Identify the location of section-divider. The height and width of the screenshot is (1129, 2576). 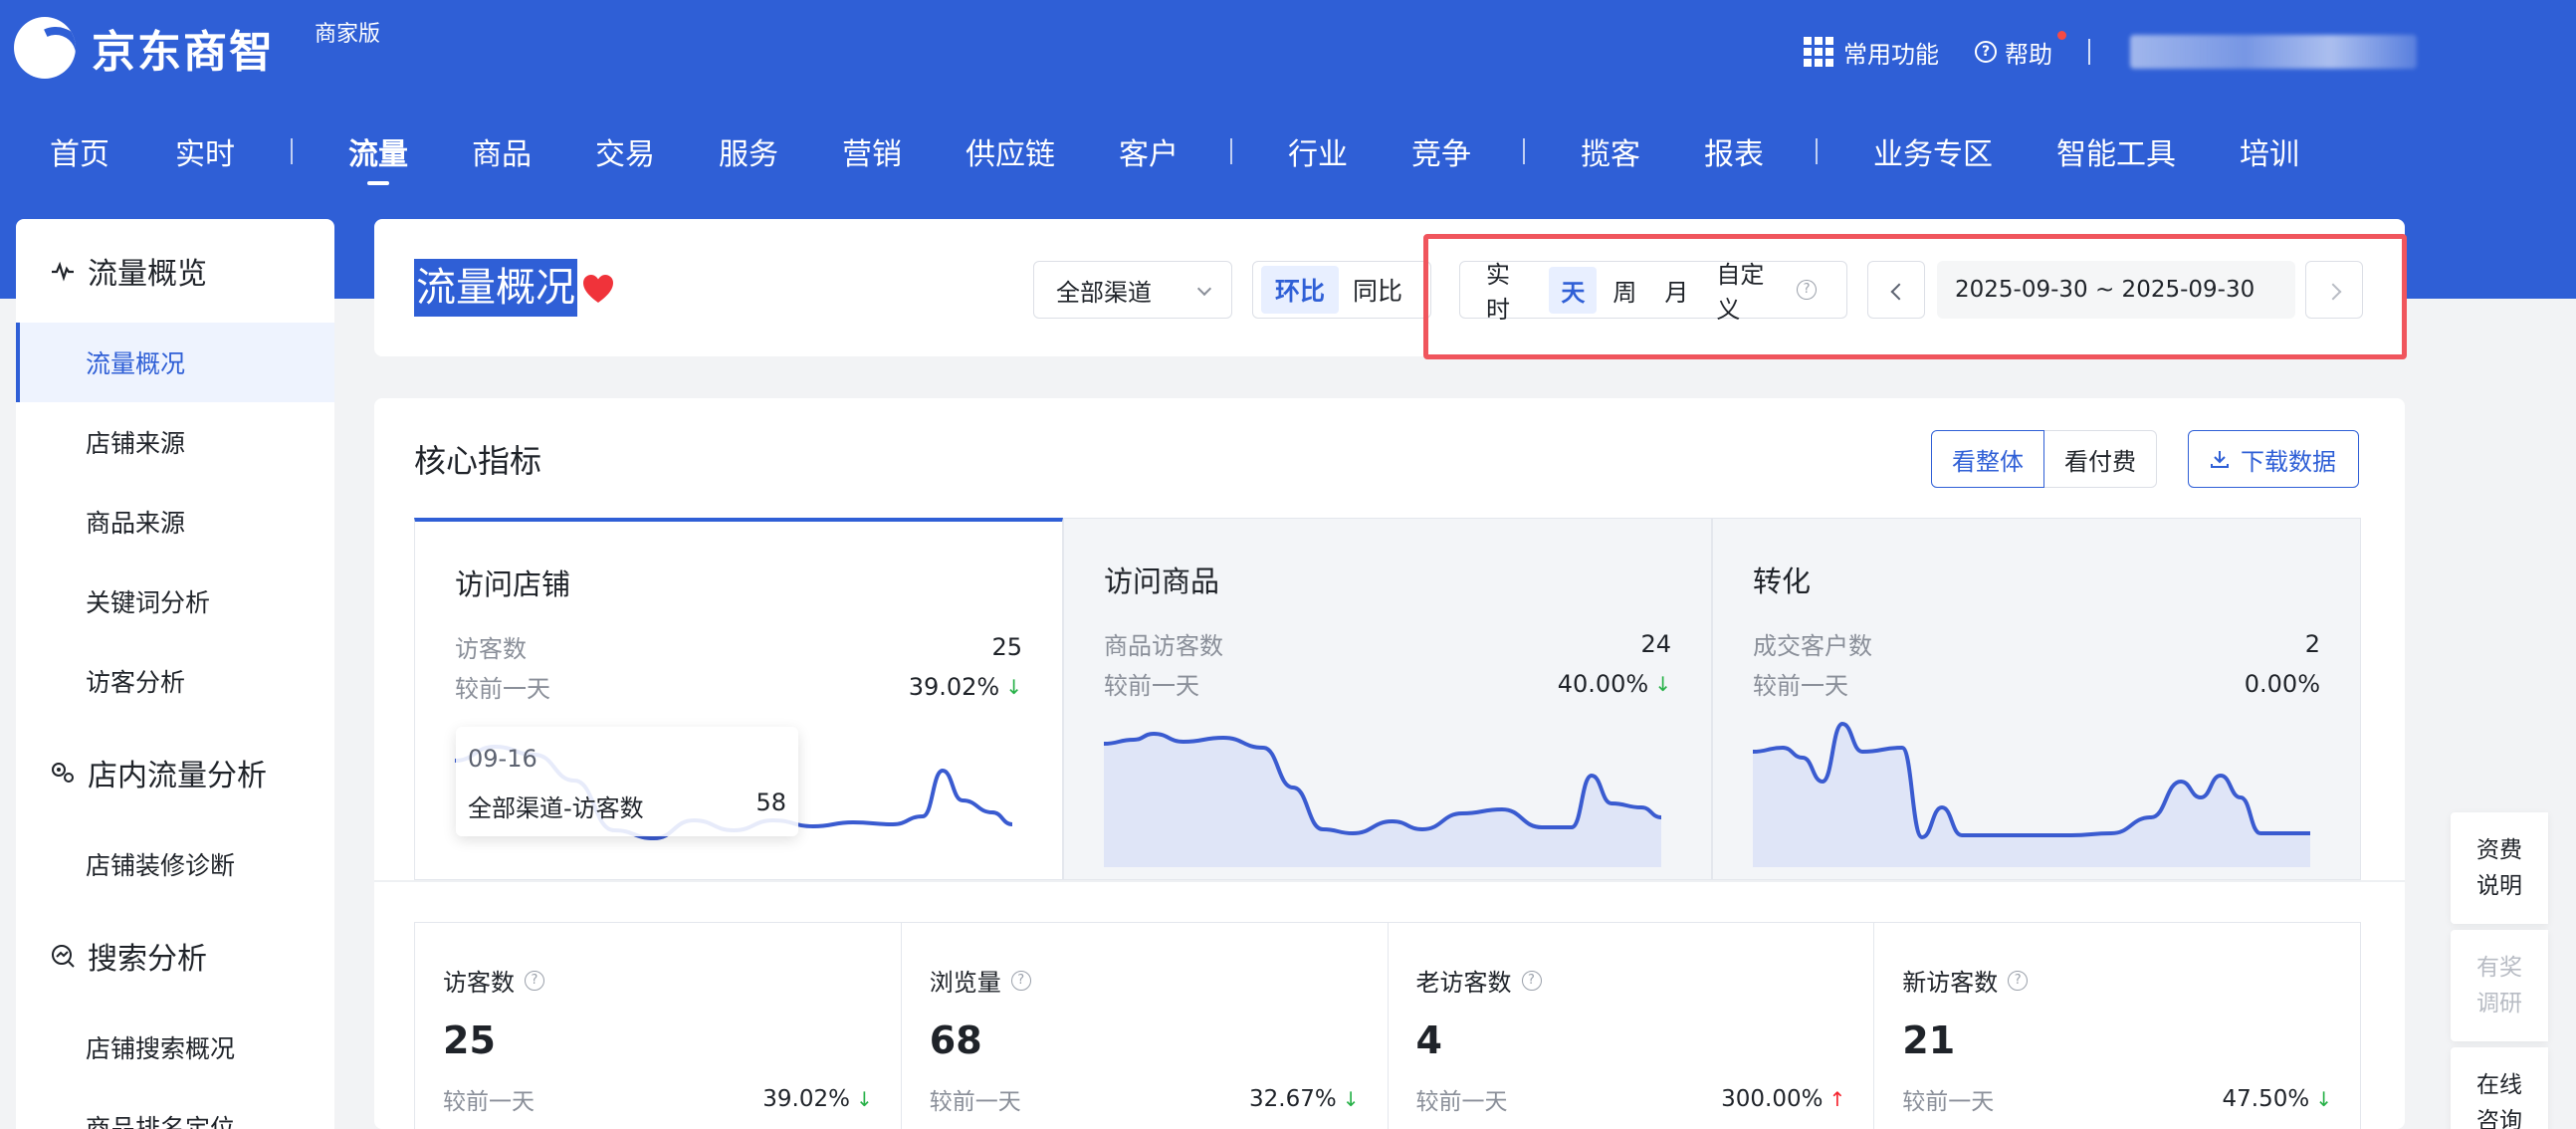
(1389, 881).